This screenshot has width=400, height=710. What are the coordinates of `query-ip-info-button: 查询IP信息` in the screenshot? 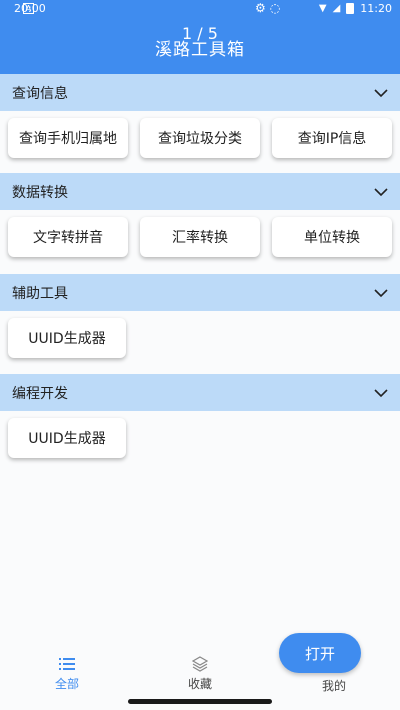 It's located at (332, 138).